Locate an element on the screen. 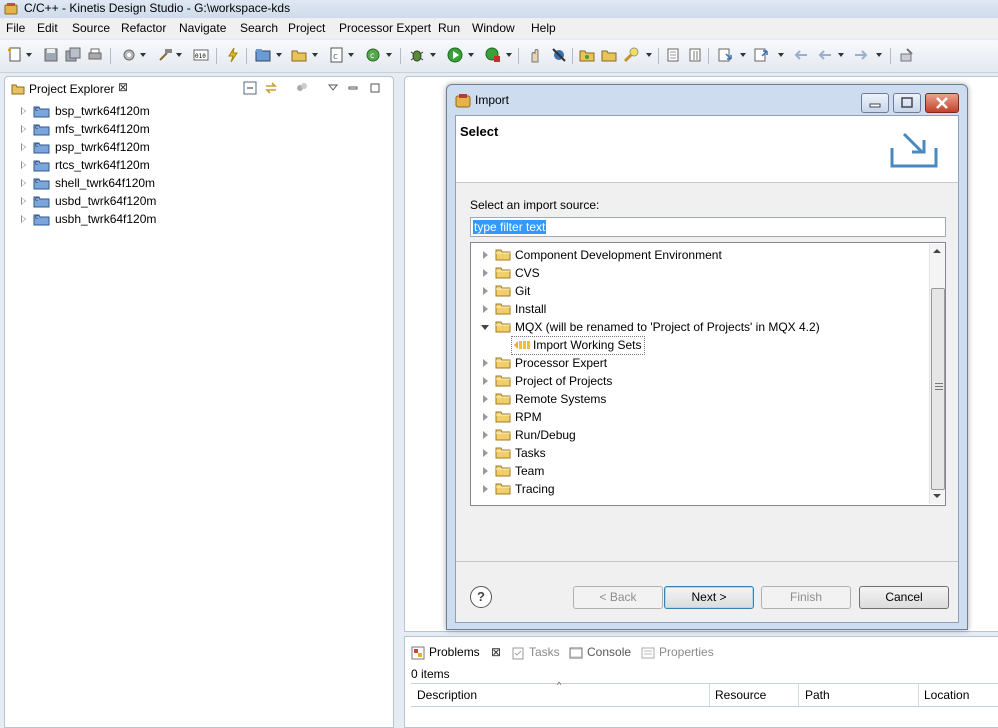 The height and width of the screenshot is (728, 998). toggle-mark-icon is located at coordinates (673, 55).